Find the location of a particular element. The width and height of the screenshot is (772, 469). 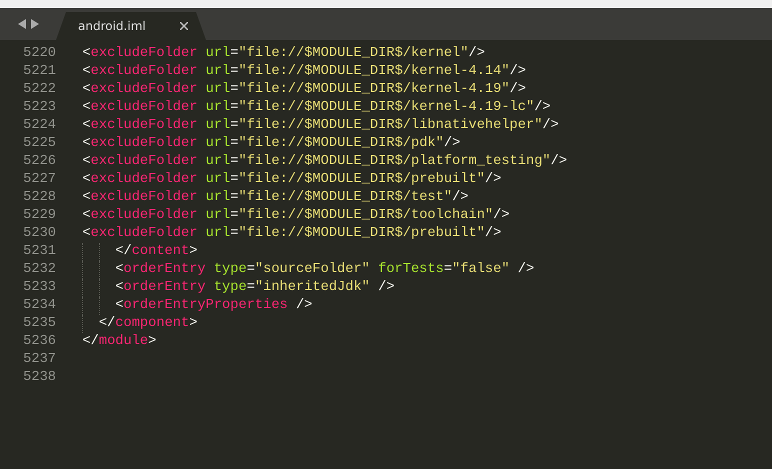

line-number: 5226 is located at coordinates (39, 162).